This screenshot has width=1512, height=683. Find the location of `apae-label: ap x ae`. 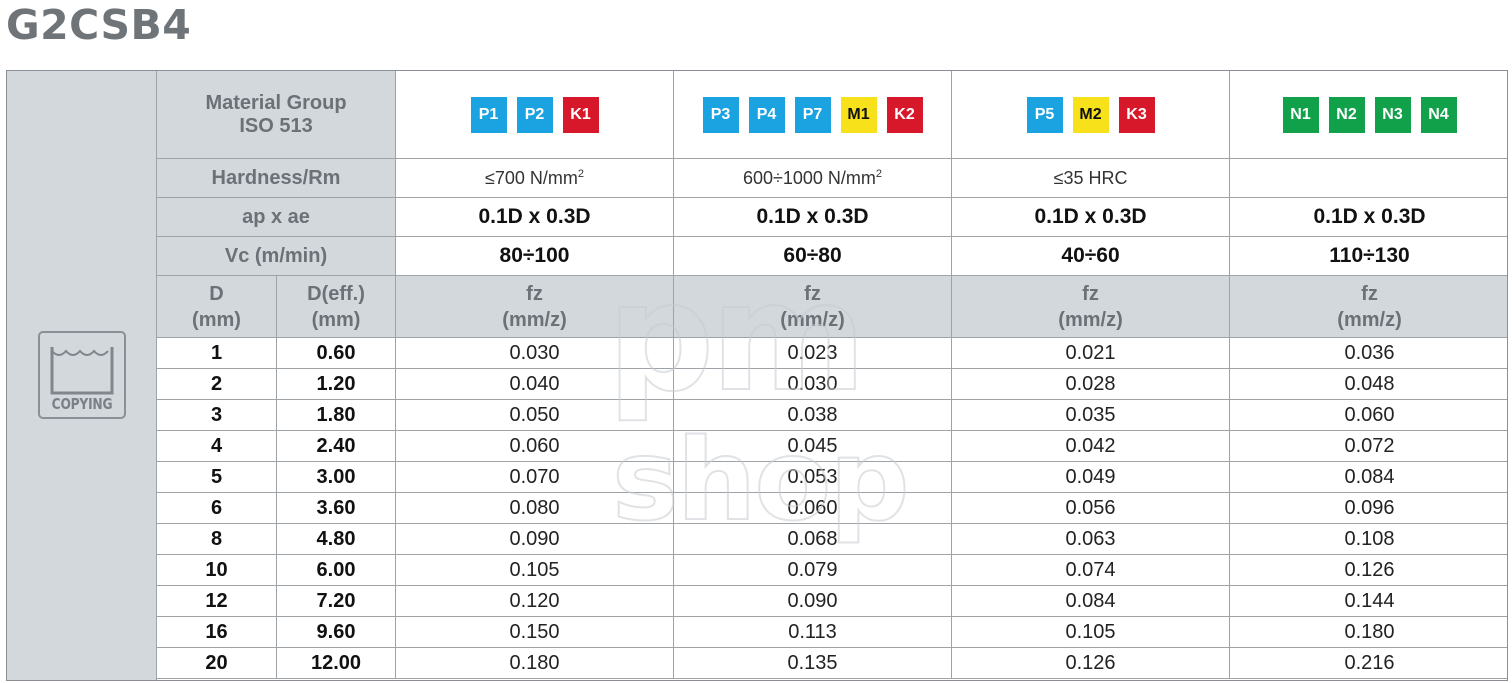

apae-label: ap x ae is located at coordinates (276, 217).